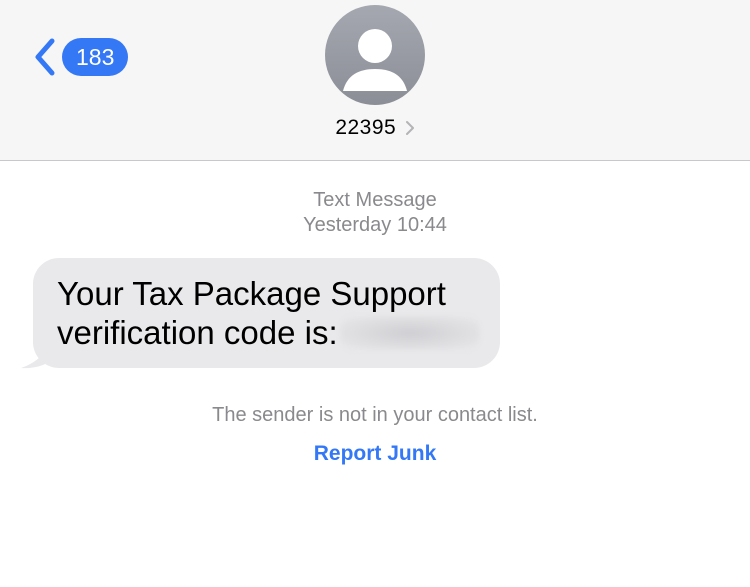 The width and height of the screenshot is (750, 587). What do you see at coordinates (409, 333) in the screenshot?
I see `redacted-code` at bounding box center [409, 333].